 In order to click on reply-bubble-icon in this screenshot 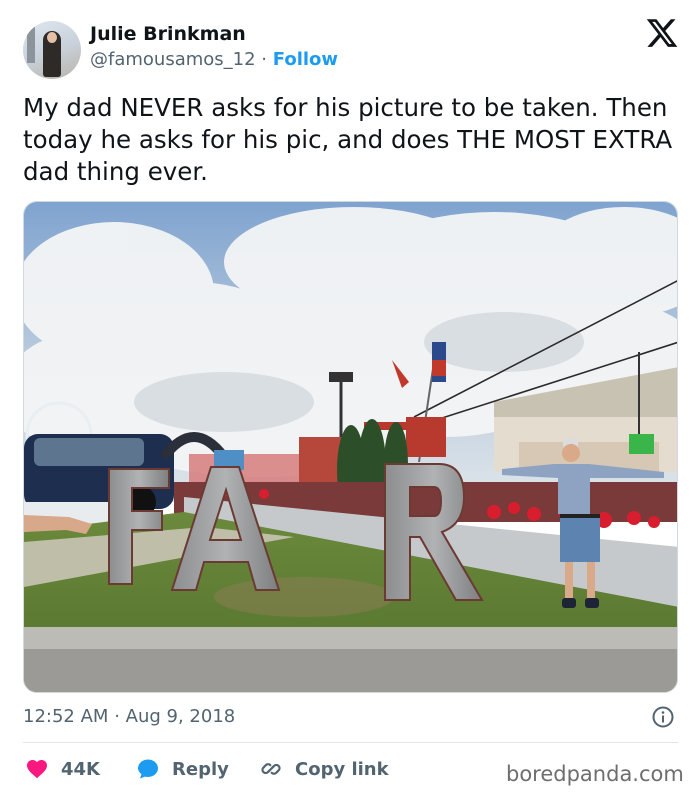, I will do `click(148, 769)`.